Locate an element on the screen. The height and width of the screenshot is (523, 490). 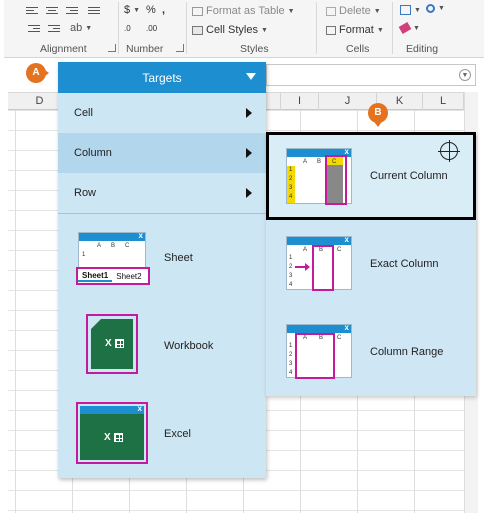
group-label-alignment: Alignment is located at coordinates (63, 49).